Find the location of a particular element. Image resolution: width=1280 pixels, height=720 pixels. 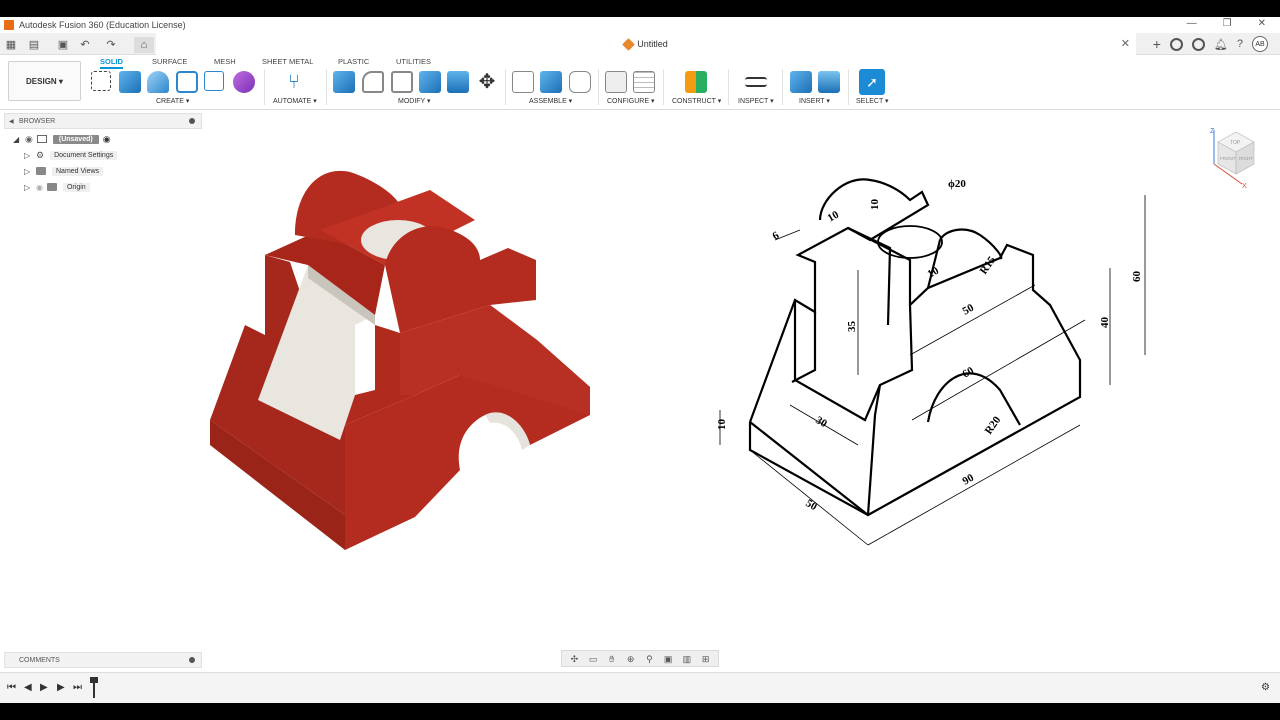

minimize-icon: — is located at coordinates (1192, 23).